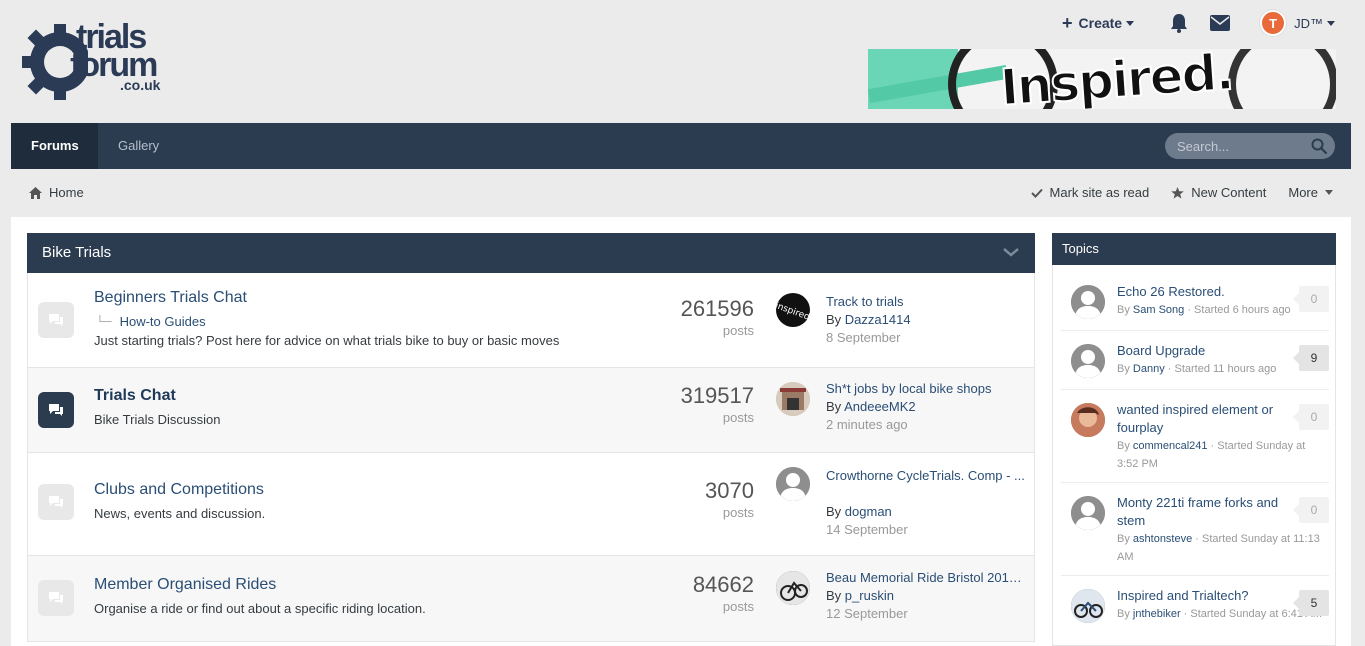  What do you see at coordinates (717, 308) in the screenshot?
I see `post-count: 261596` at bounding box center [717, 308].